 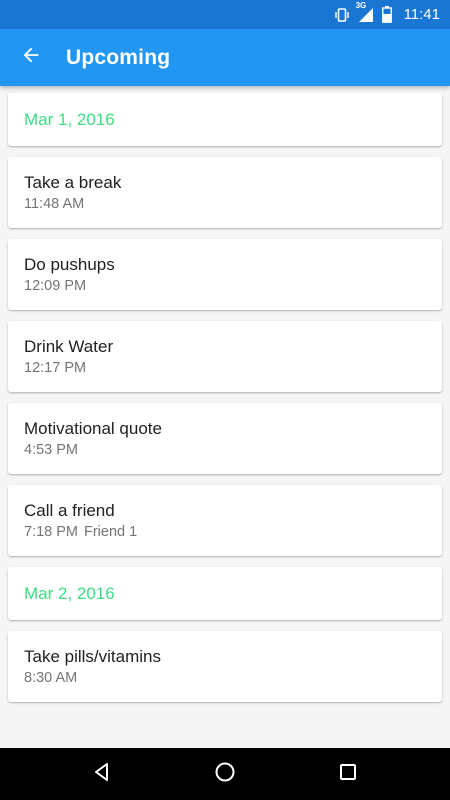 I want to click on reminder-title: Call a friend, so click(x=69, y=510).